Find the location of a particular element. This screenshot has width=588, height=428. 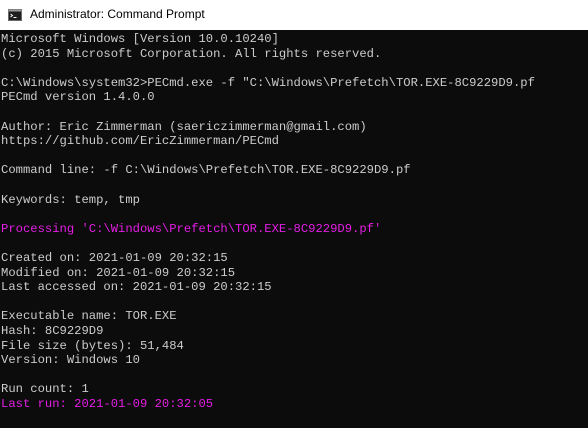

title-bar: Administrator: Command Prompt is located at coordinates (294, 15).